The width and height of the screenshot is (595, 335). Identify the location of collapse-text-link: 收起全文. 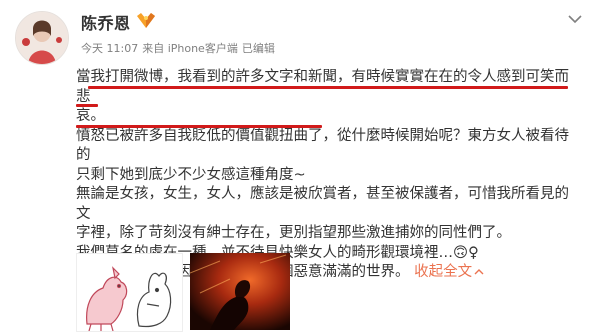
(443, 272).